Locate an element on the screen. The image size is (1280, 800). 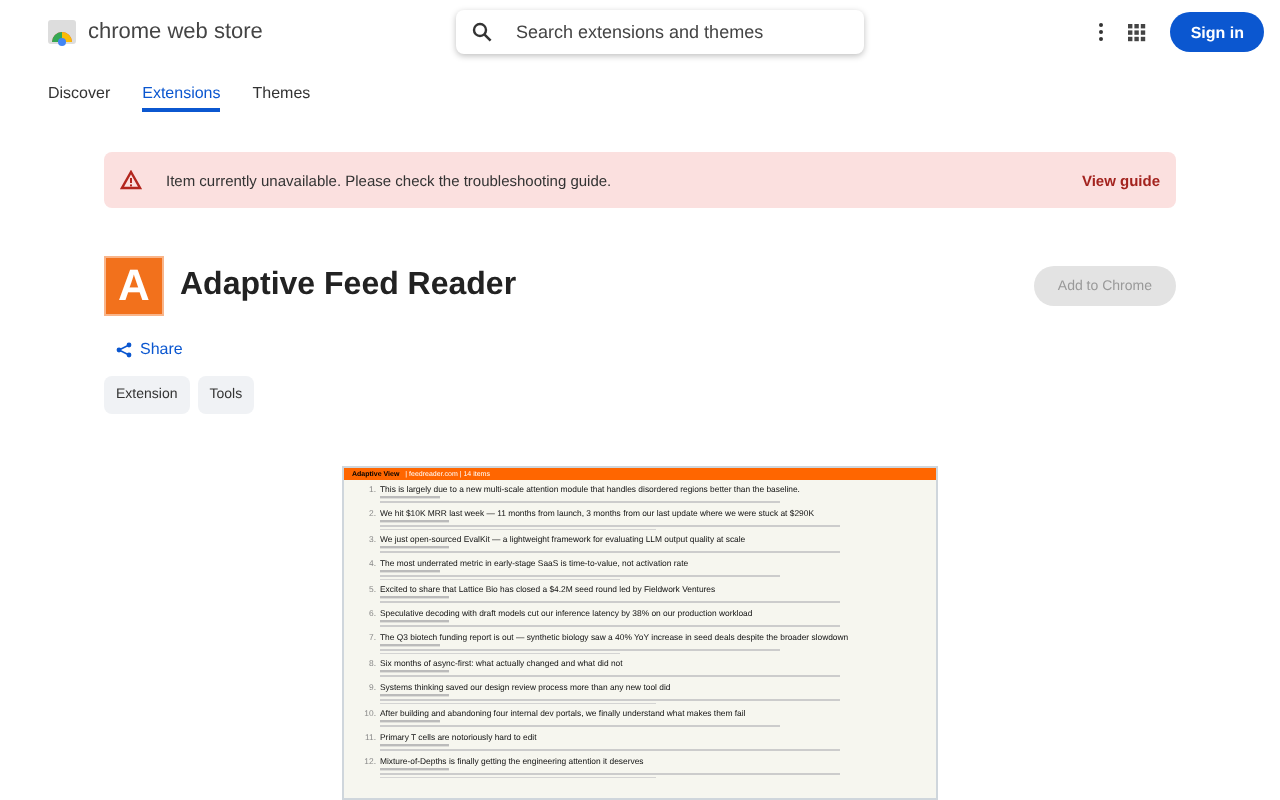
nav-tab: Themes is located at coordinates (281, 90).